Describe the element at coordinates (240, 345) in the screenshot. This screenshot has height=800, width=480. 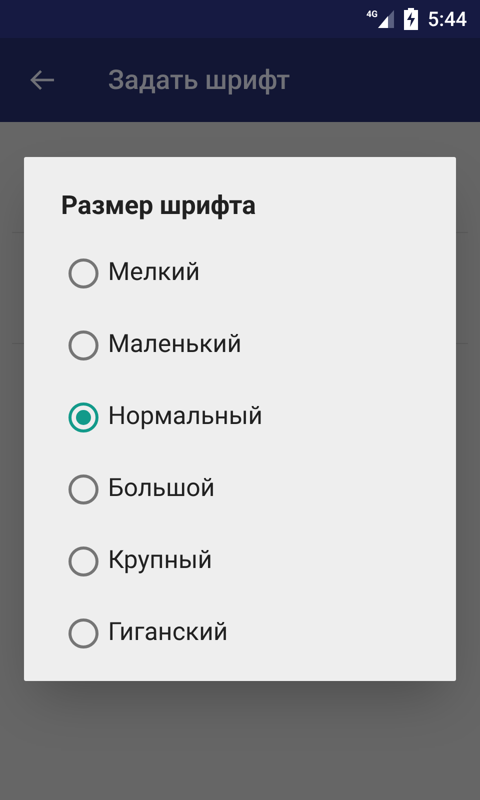
I see `font-size-option: Маленький` at that location.